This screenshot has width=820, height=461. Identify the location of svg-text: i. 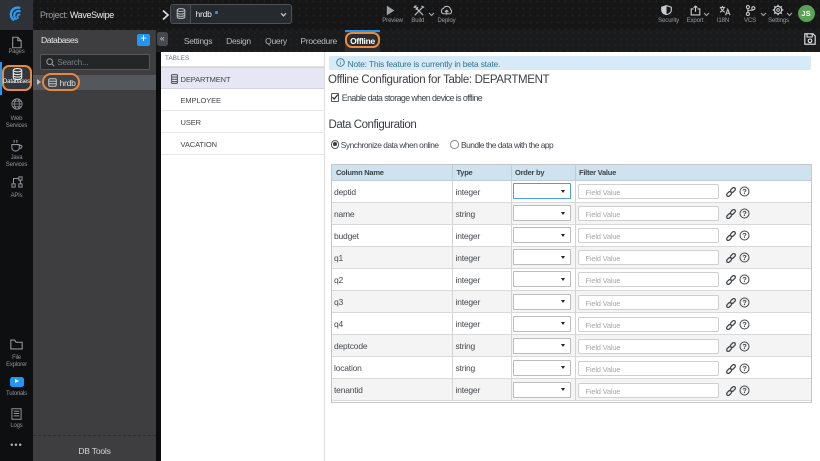
(339, 63).